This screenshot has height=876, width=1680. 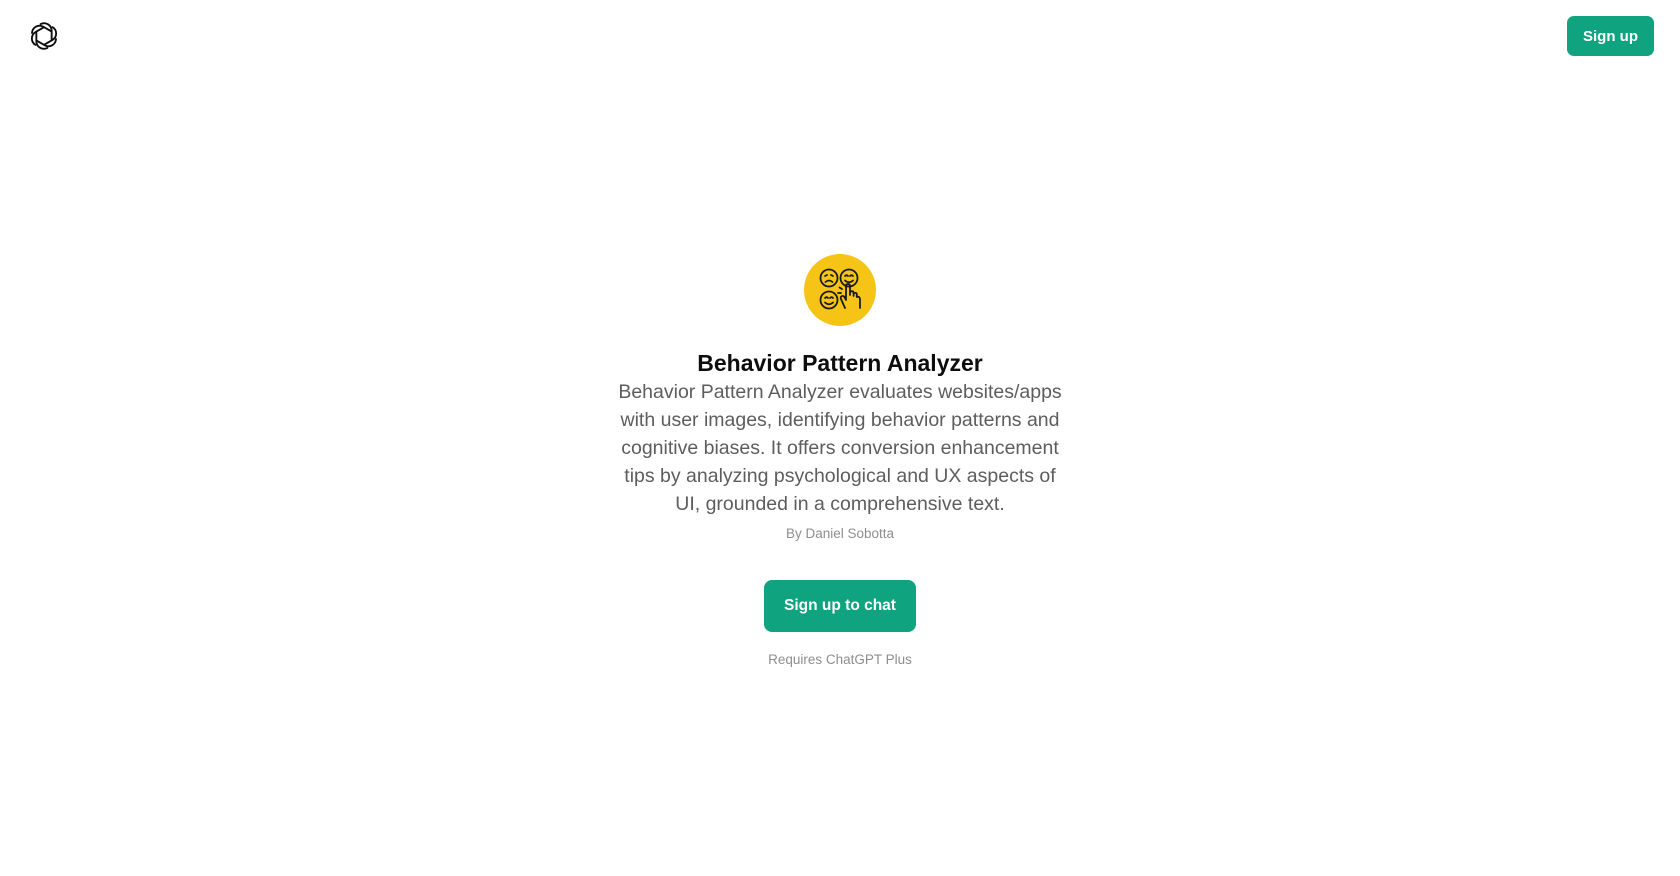 I want to click on top-bar: Sign up, so click(x=840, y=36).